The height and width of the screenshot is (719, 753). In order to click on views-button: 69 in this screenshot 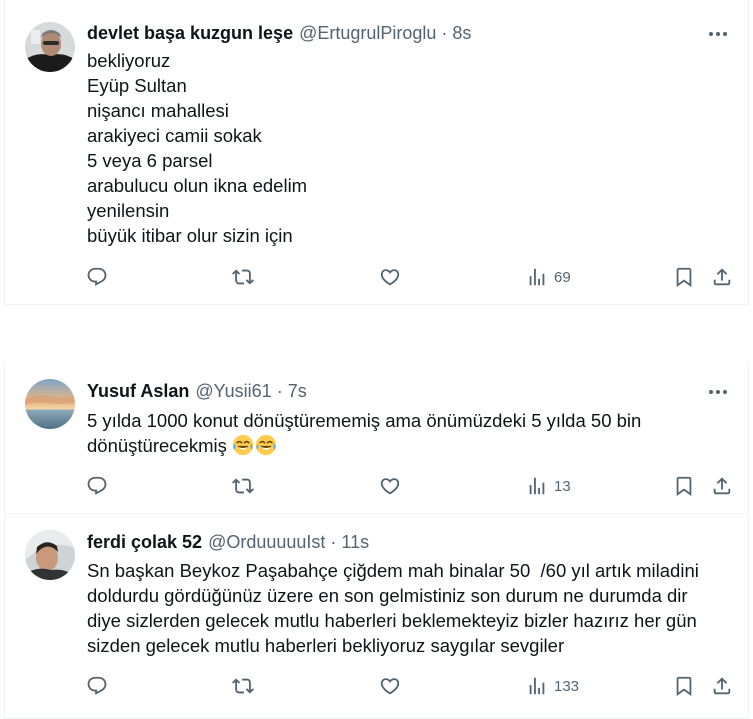, I will do `click(548, 277)`.